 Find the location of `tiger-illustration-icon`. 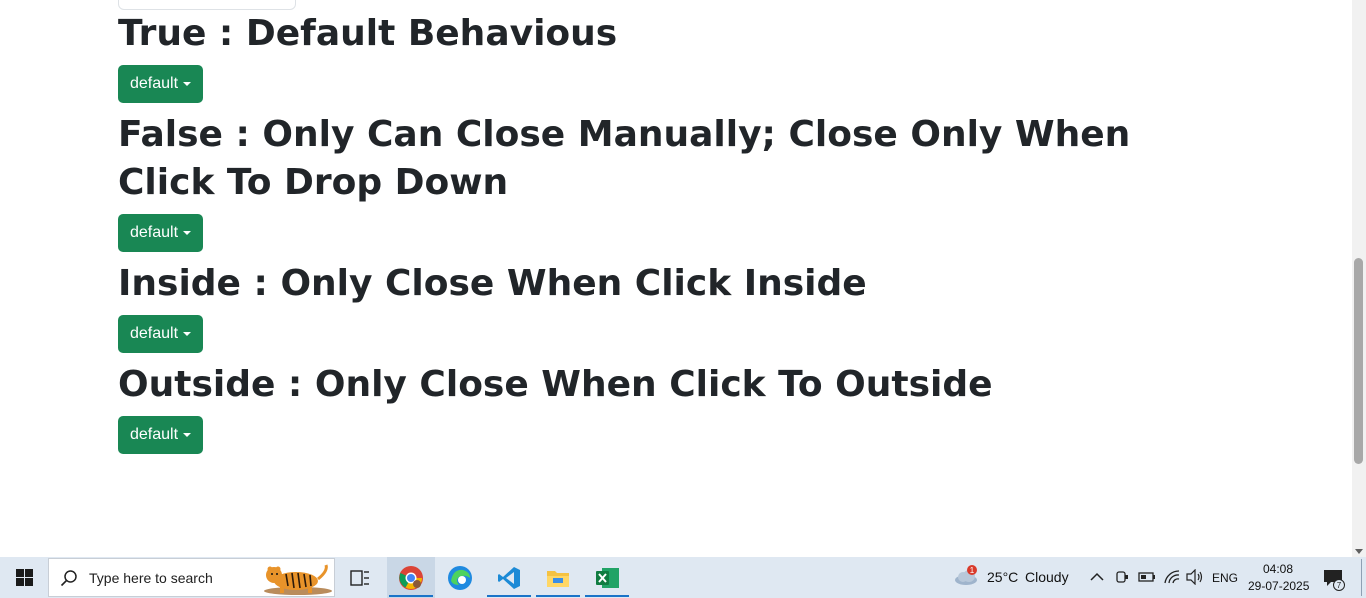

tiger-illustration-icon is located at coordinates (298, 579).